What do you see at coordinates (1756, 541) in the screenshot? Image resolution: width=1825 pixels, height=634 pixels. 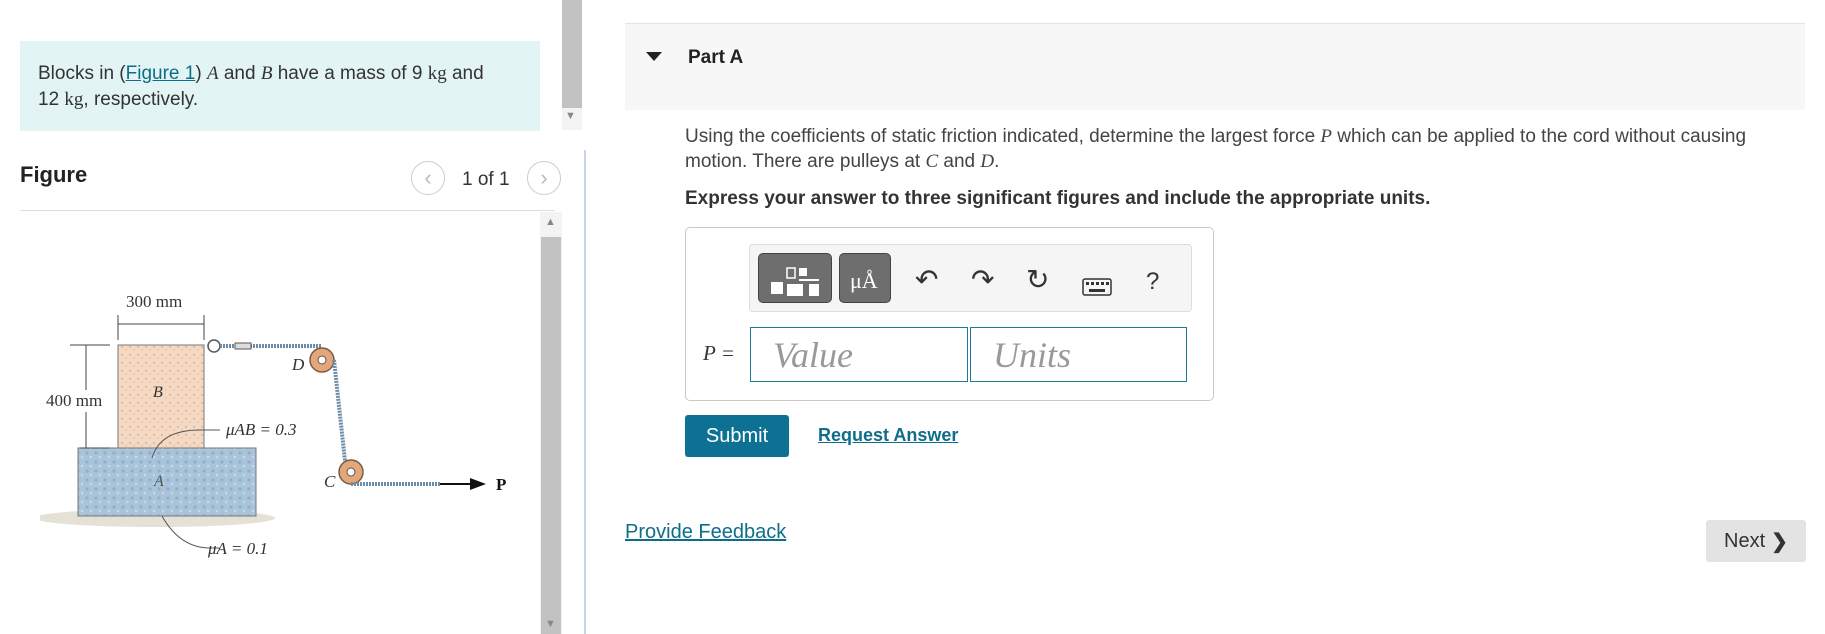 I see `next-button: Next ❯` at bounding box center [1756, 541].